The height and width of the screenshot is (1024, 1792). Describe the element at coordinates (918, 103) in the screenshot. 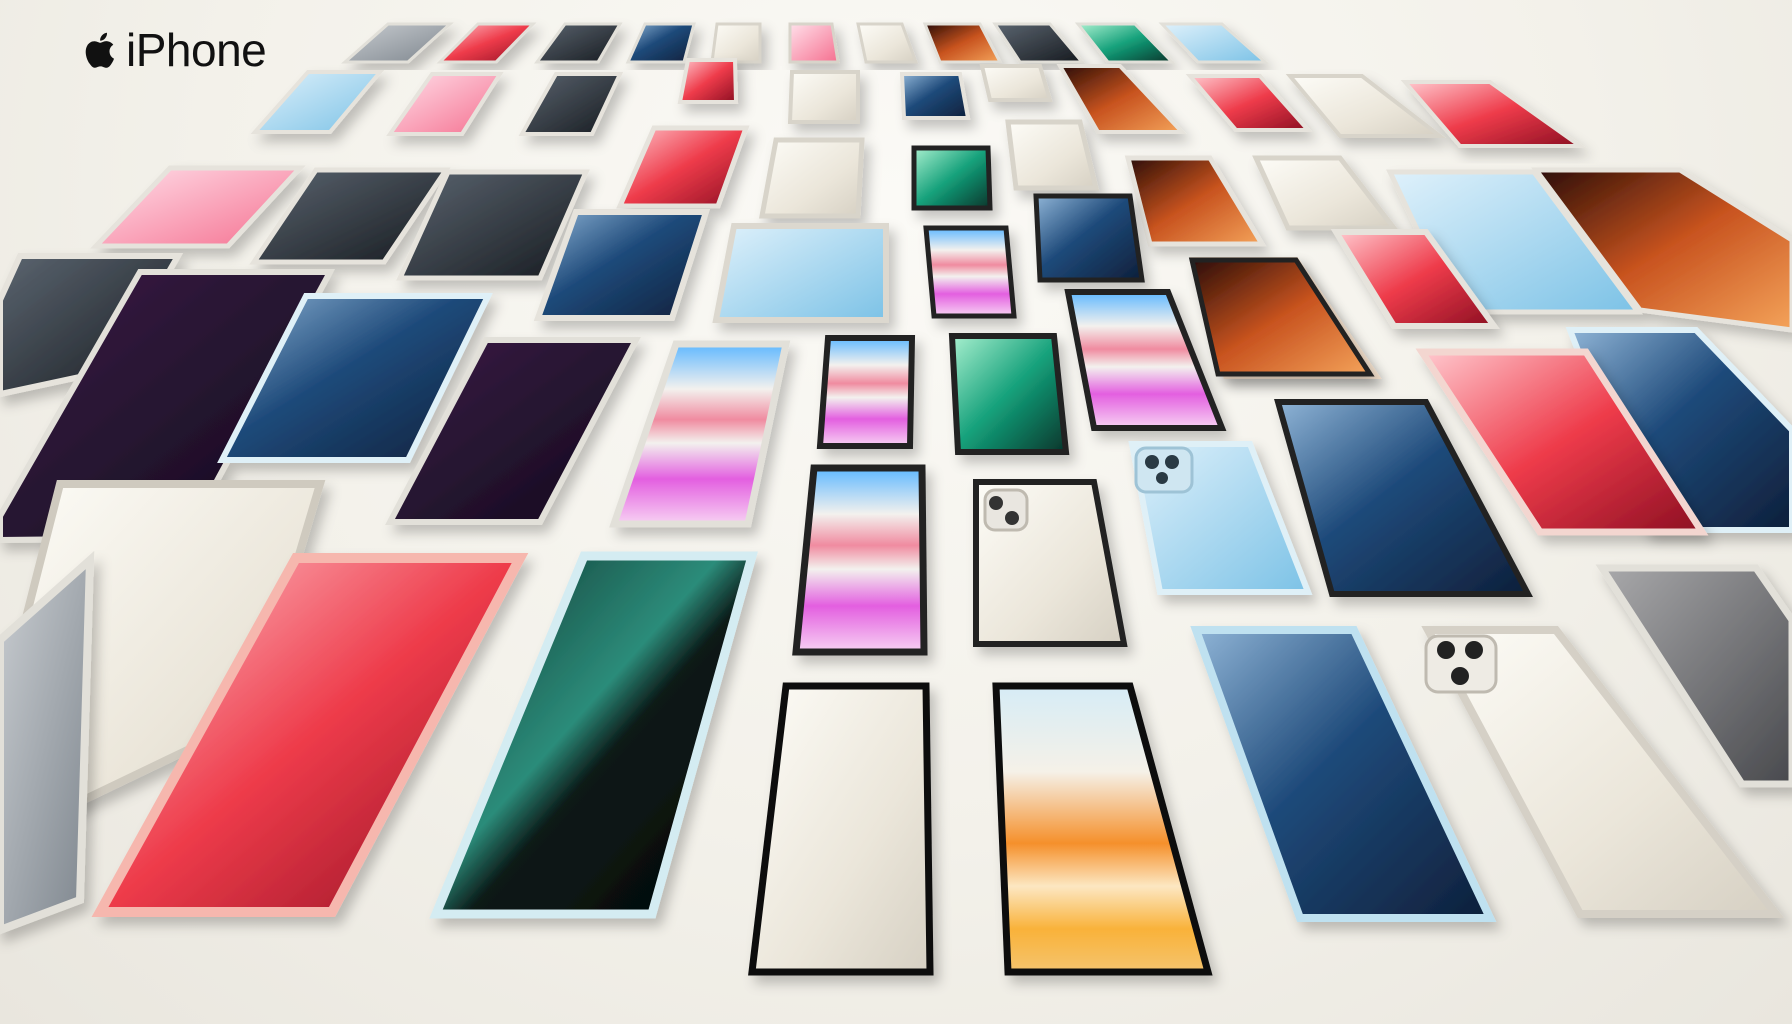

I see `phone-second-row` at that location.